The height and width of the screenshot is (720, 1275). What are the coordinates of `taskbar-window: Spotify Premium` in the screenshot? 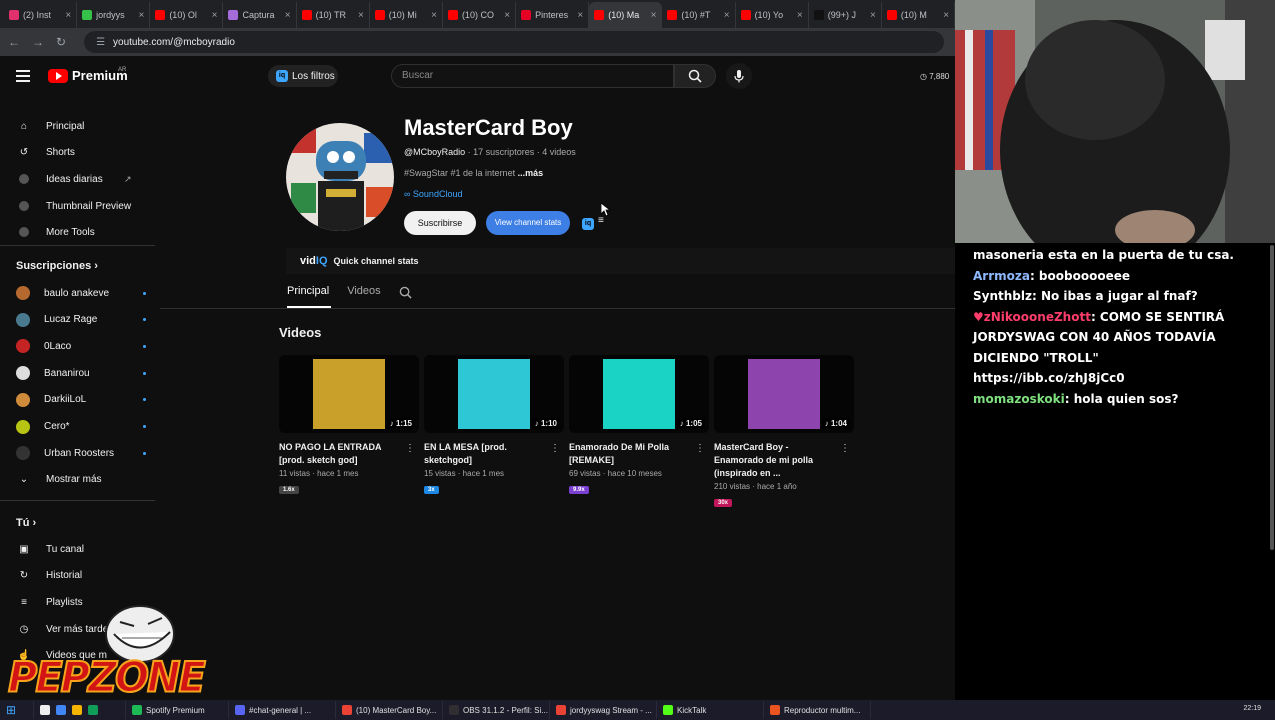 It's located at (177, 710).